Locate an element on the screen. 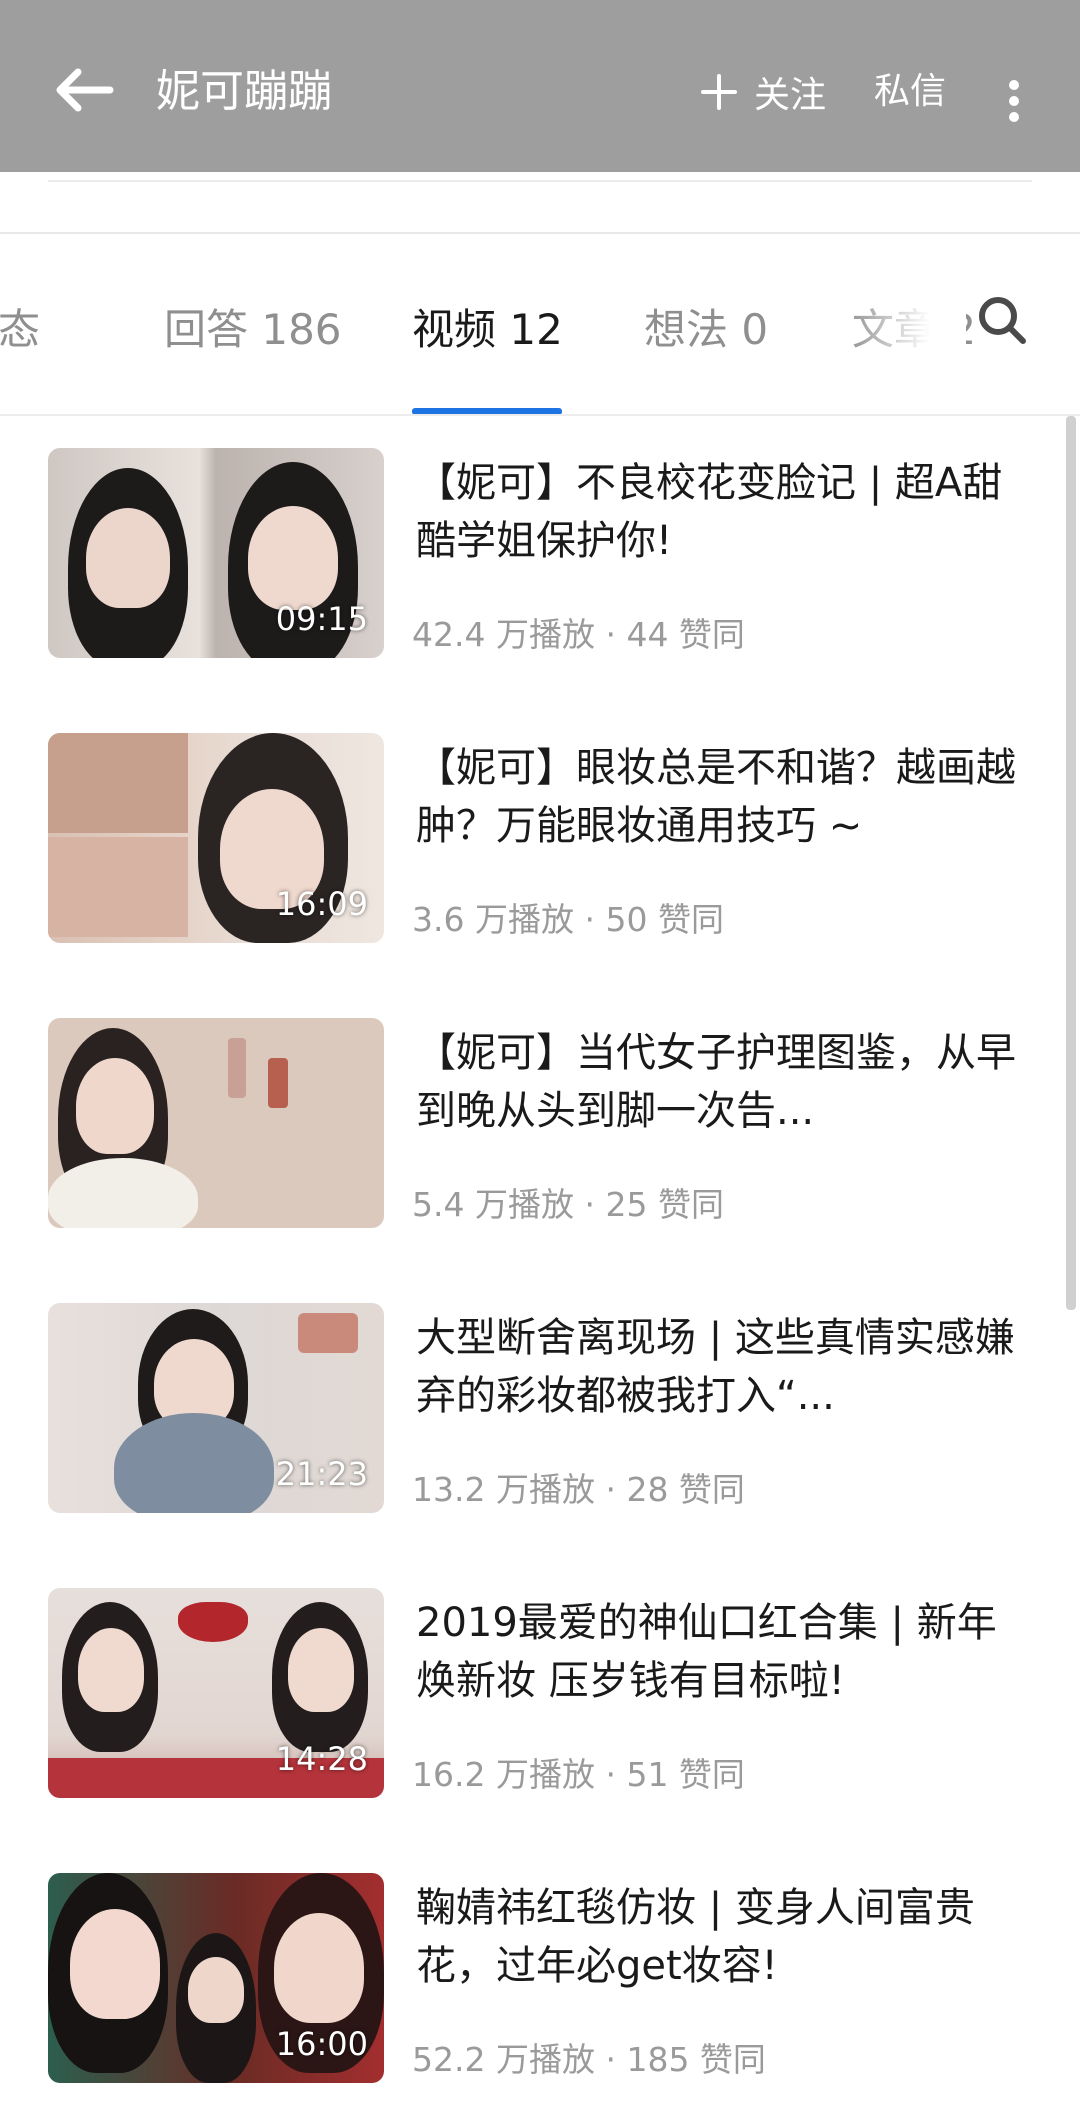  video-meta: 42.4 万播放 · 44 赞同 is located at coordinates (578, 634).